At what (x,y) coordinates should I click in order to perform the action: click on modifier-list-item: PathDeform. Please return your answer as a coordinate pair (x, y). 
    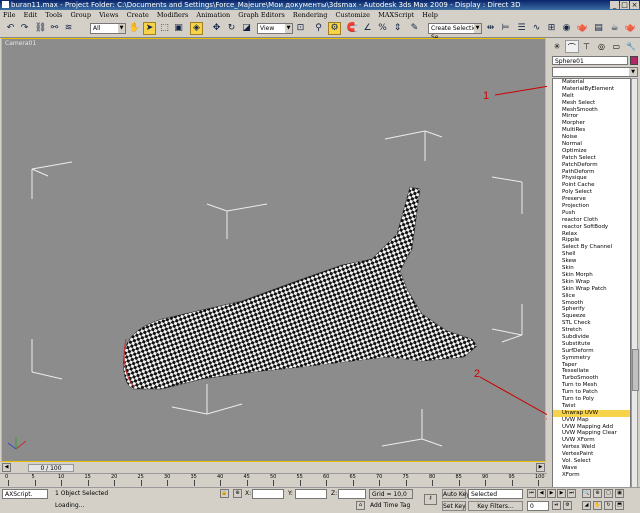
    Looking at the image, I should click on (591, 172).